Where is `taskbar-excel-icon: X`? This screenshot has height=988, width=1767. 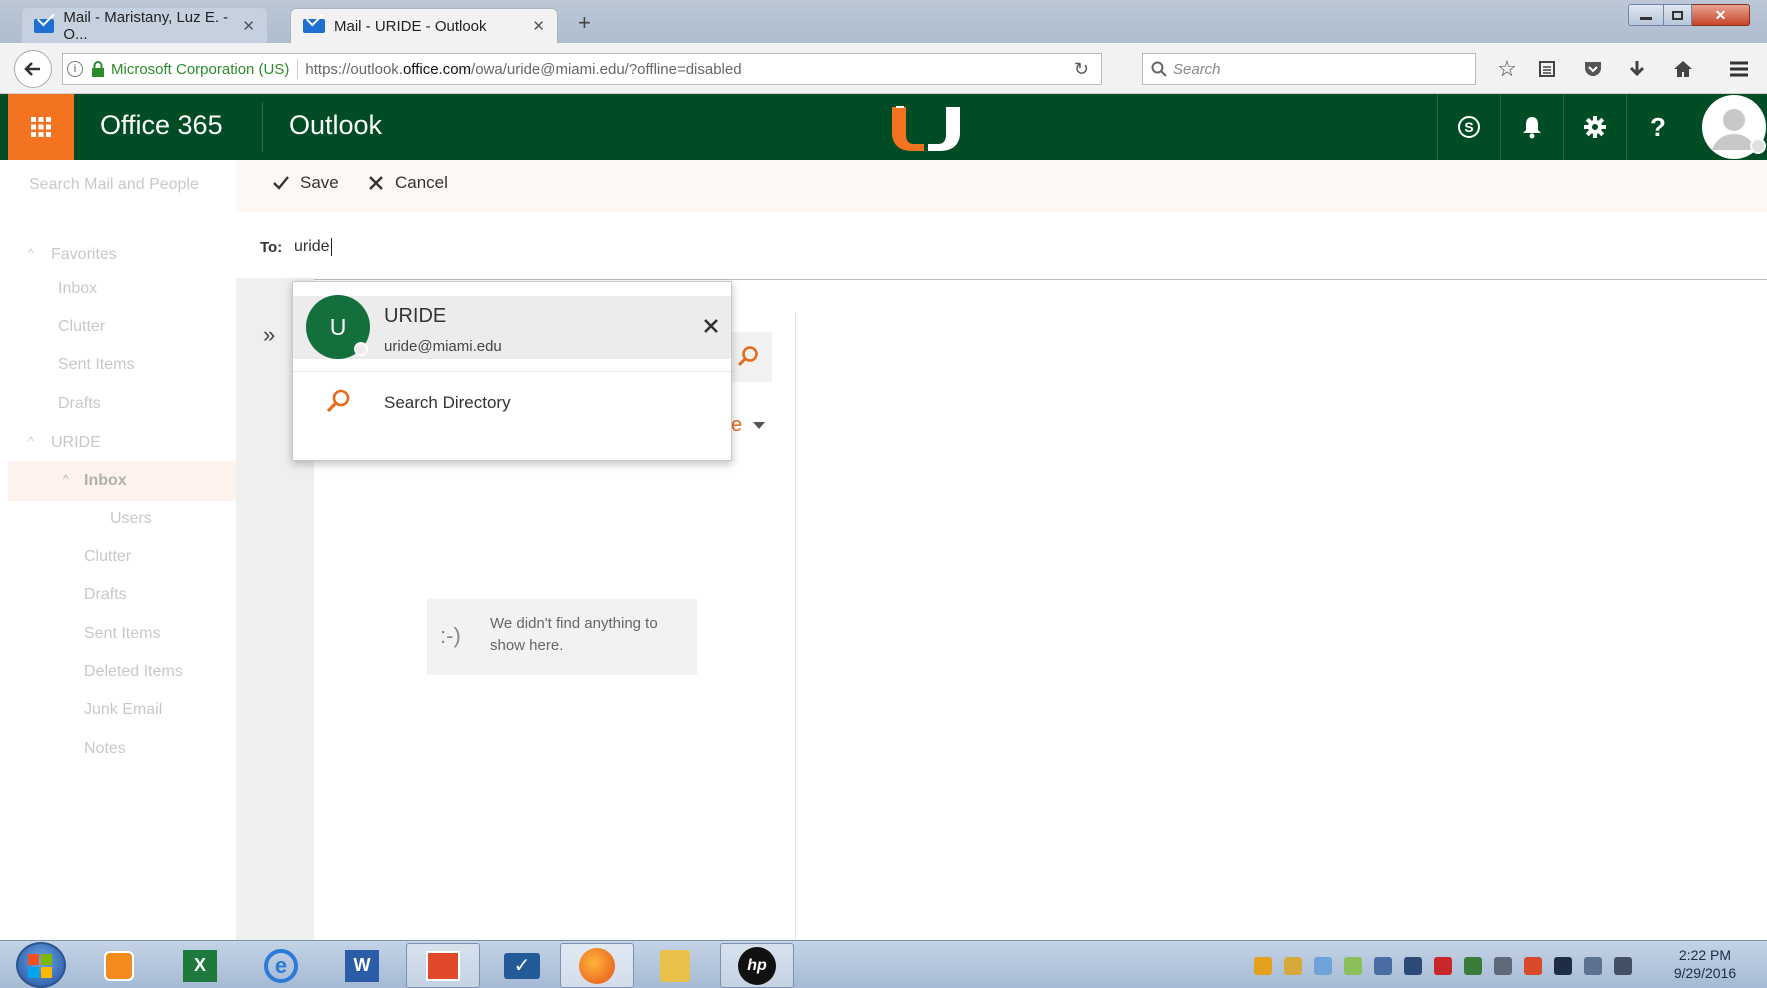 taskbar-excel-icon: X is located at coordinates (200, 965).